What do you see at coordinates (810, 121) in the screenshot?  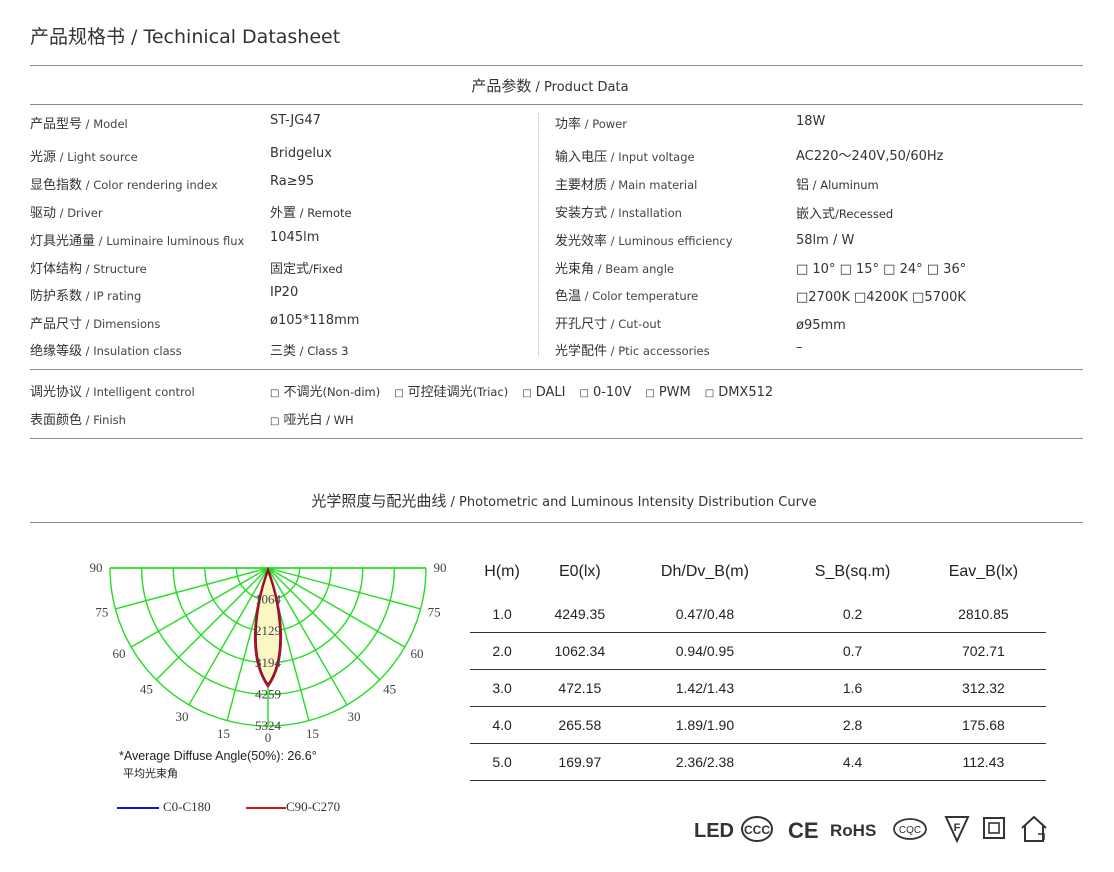 I see `spec-value: 18W` at bounding box center [810, 121].